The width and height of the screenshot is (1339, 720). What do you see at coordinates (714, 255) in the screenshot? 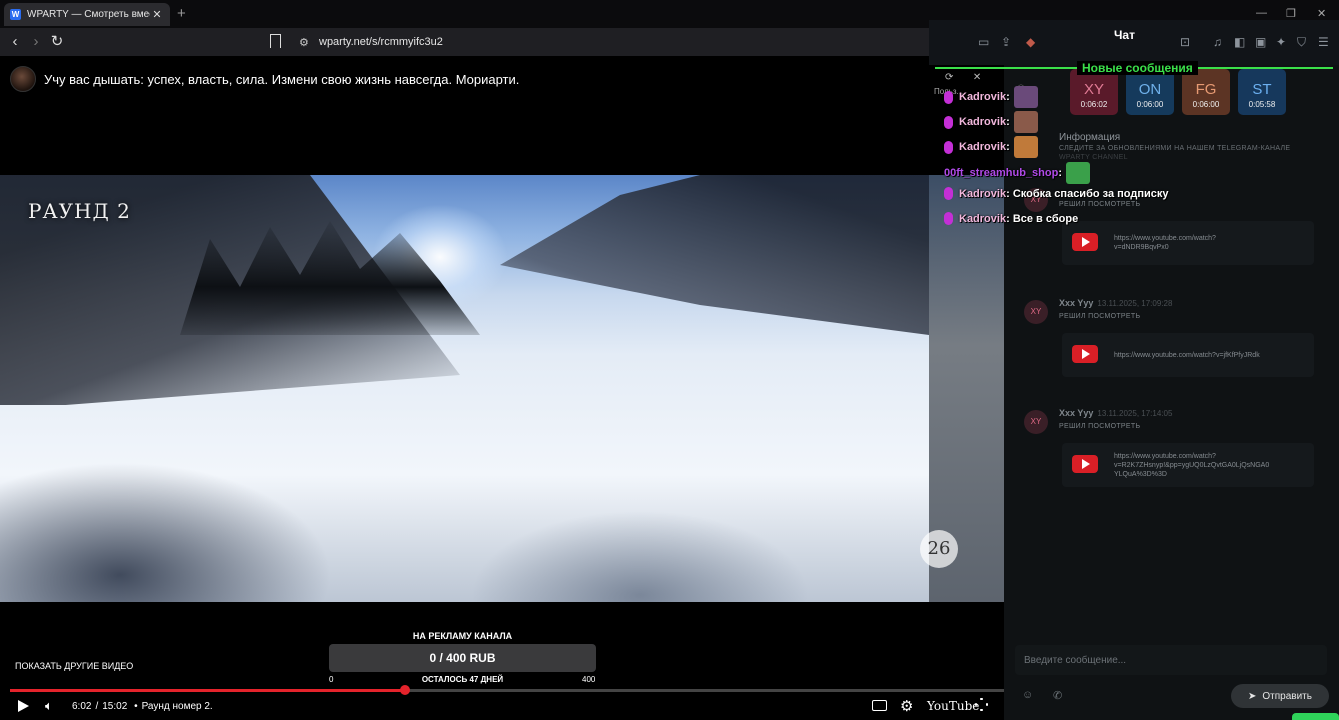
I see `mountain-right` at bounding box center [714, 255].